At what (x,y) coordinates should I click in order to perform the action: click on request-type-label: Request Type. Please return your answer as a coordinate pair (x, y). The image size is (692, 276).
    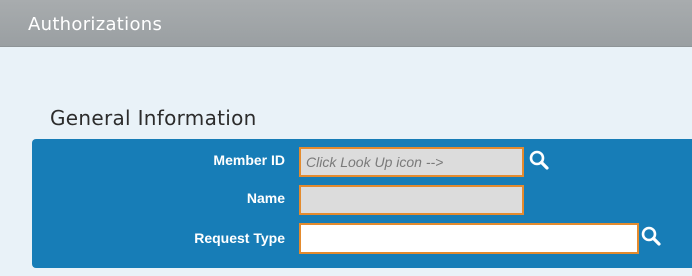
    Looking at the image, I should click on (239, 238).